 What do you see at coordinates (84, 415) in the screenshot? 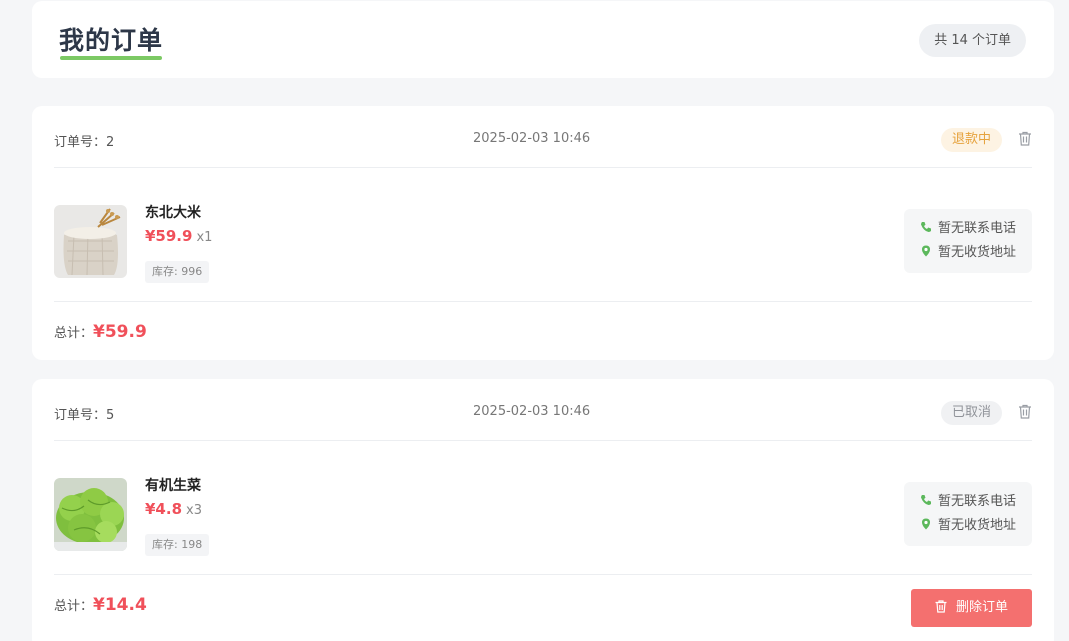
I see `order-number: 订单号：5` at bounding box center [84, 415].